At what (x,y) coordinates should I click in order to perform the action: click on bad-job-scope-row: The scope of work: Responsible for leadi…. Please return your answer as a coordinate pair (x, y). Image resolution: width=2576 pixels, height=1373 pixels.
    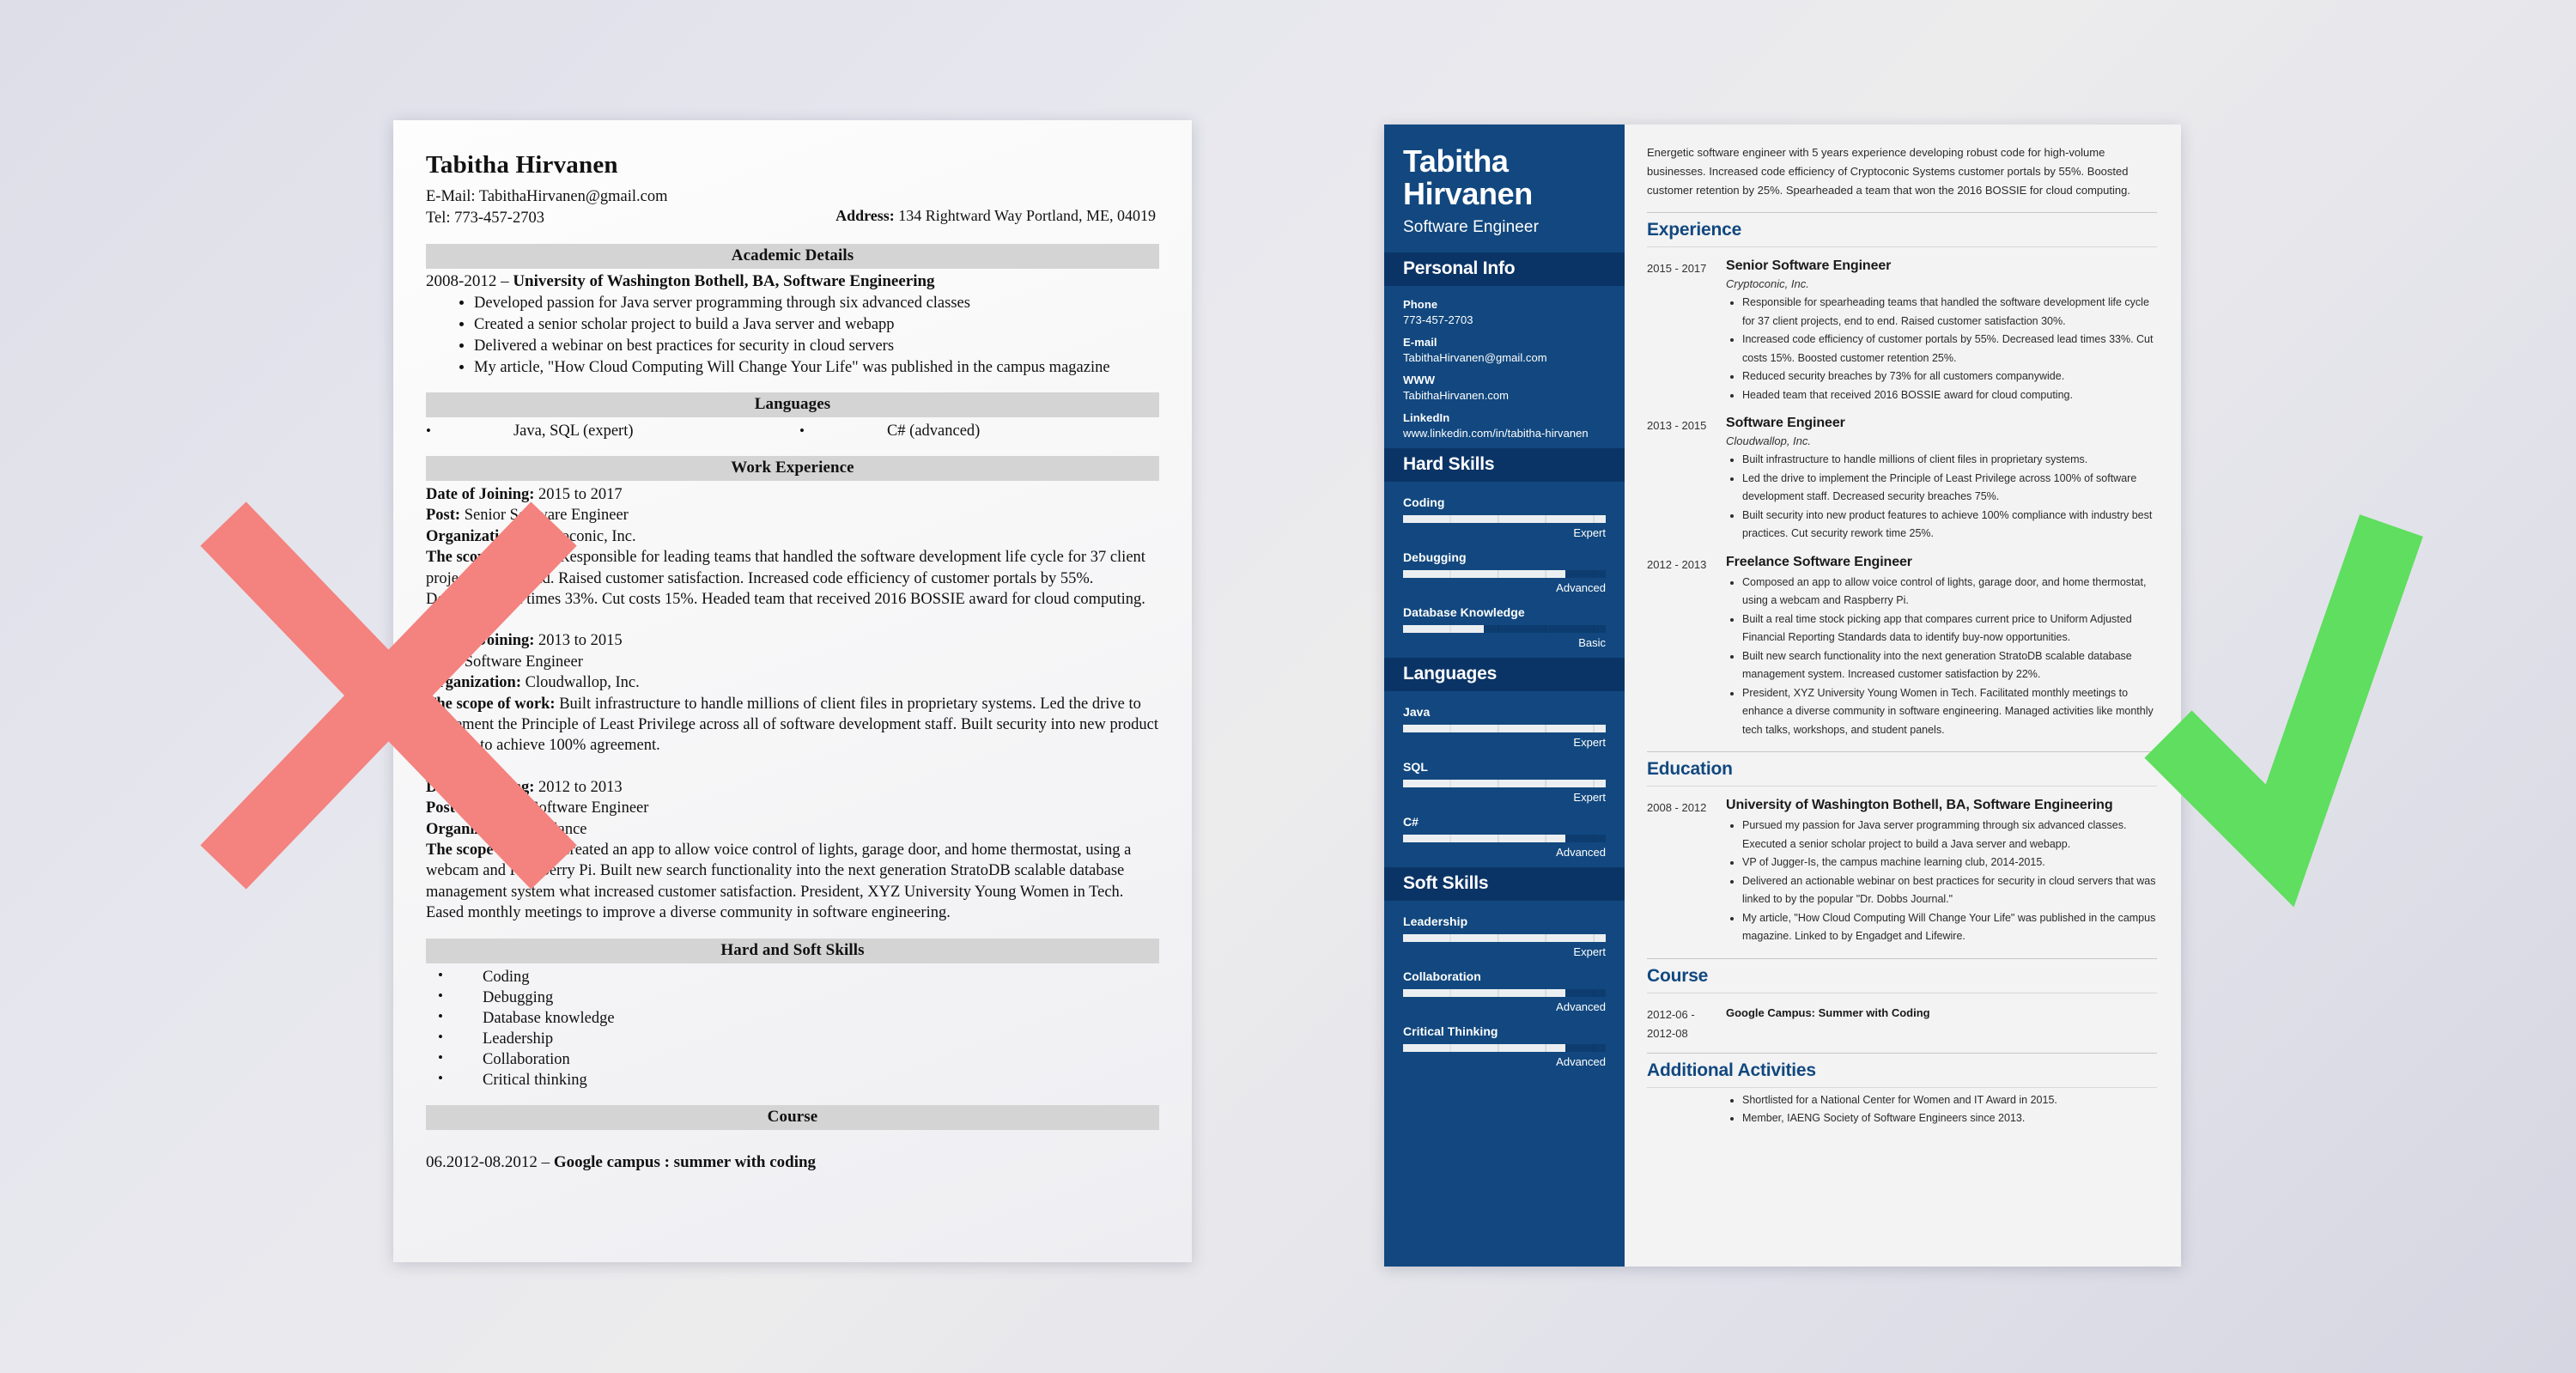
    Looking at the image, I should click on (792, 578).